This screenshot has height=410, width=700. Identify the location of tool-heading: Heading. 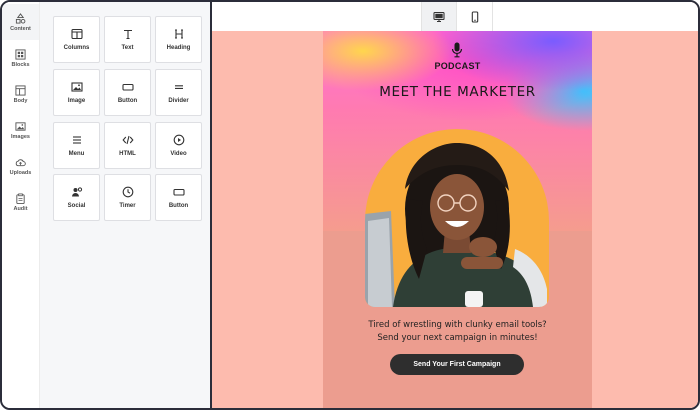
(178, 39).